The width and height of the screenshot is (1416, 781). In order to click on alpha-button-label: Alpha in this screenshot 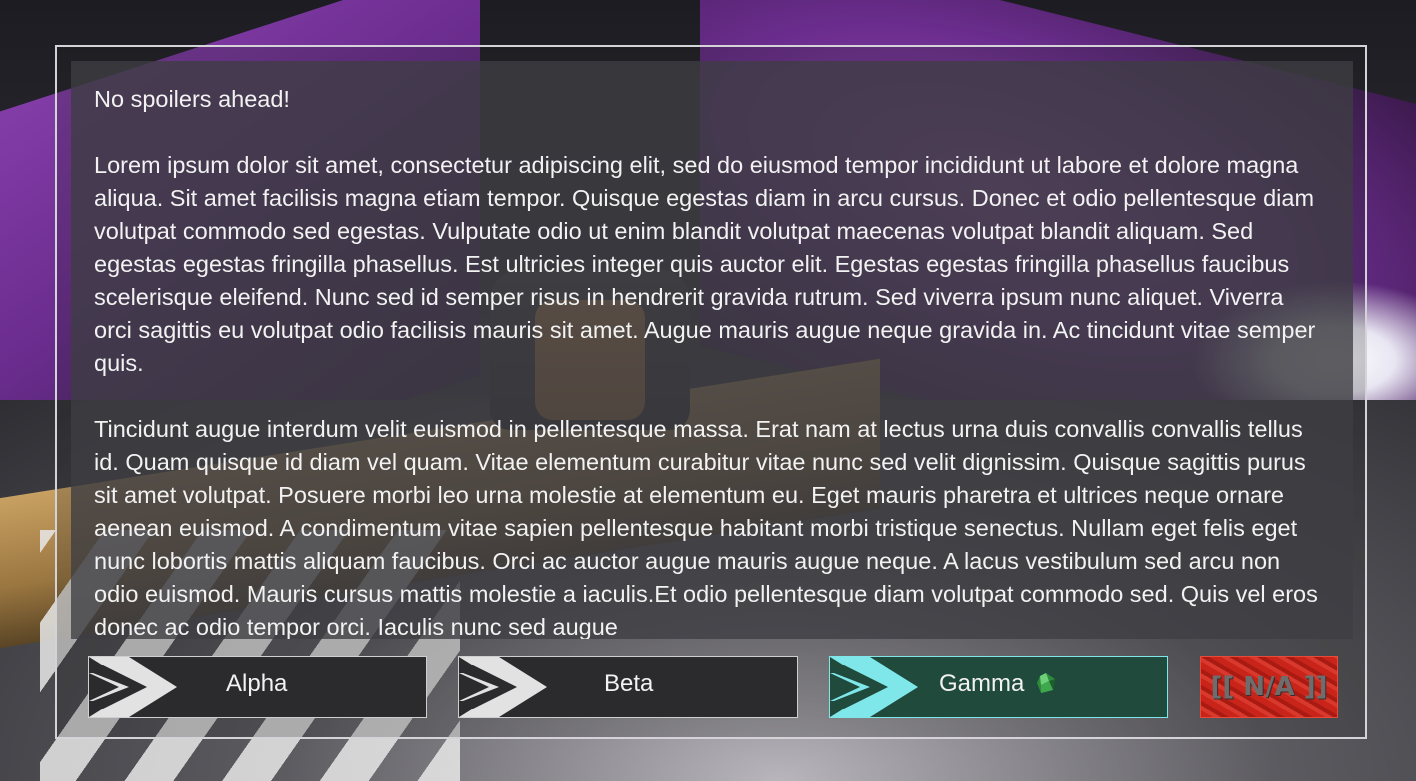, I will do `click(257, 683)`.